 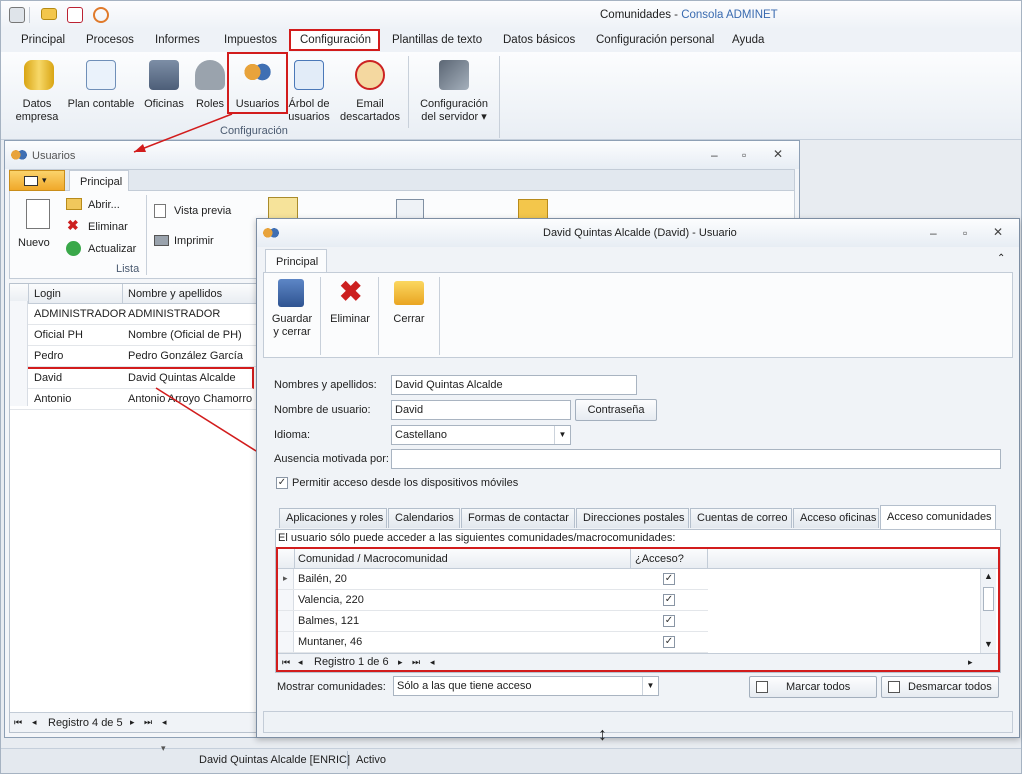 I want to click on col-acceso: ¿Acceso?, so click(x=659, y=559).